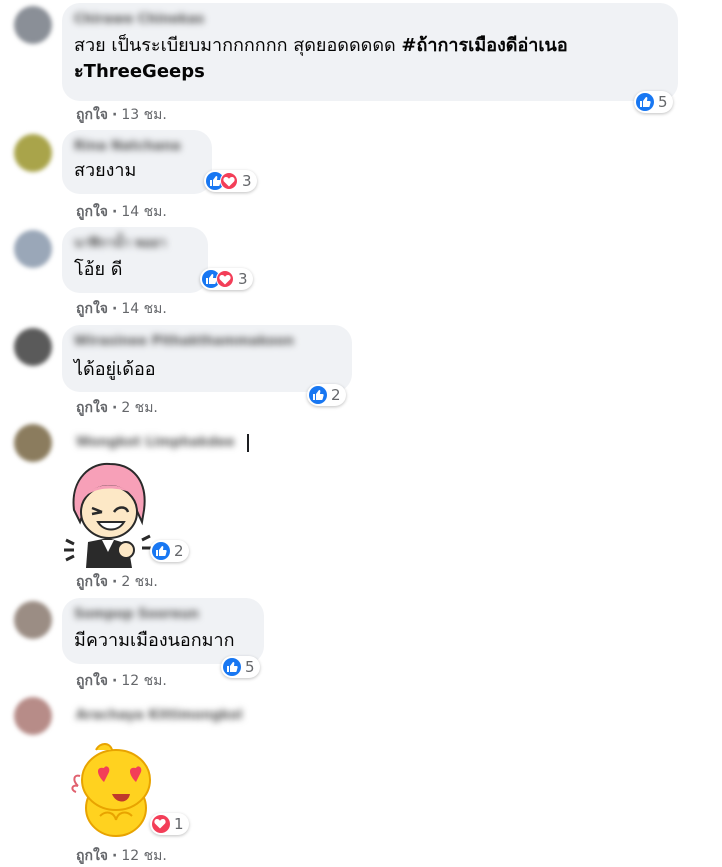  I want to click on comment-text-line2: ะThreeGeeps, so click(139, 71).